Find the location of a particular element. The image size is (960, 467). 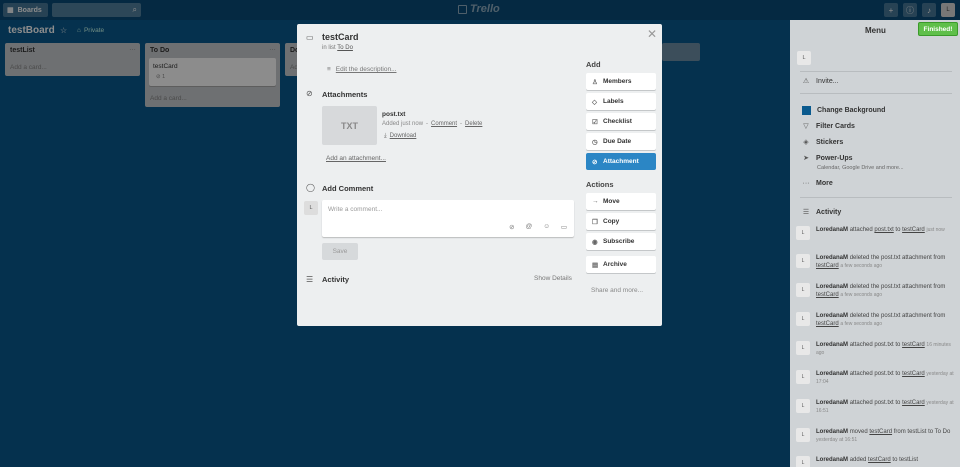

activity-action: attached is located at coordinates (861, 230).